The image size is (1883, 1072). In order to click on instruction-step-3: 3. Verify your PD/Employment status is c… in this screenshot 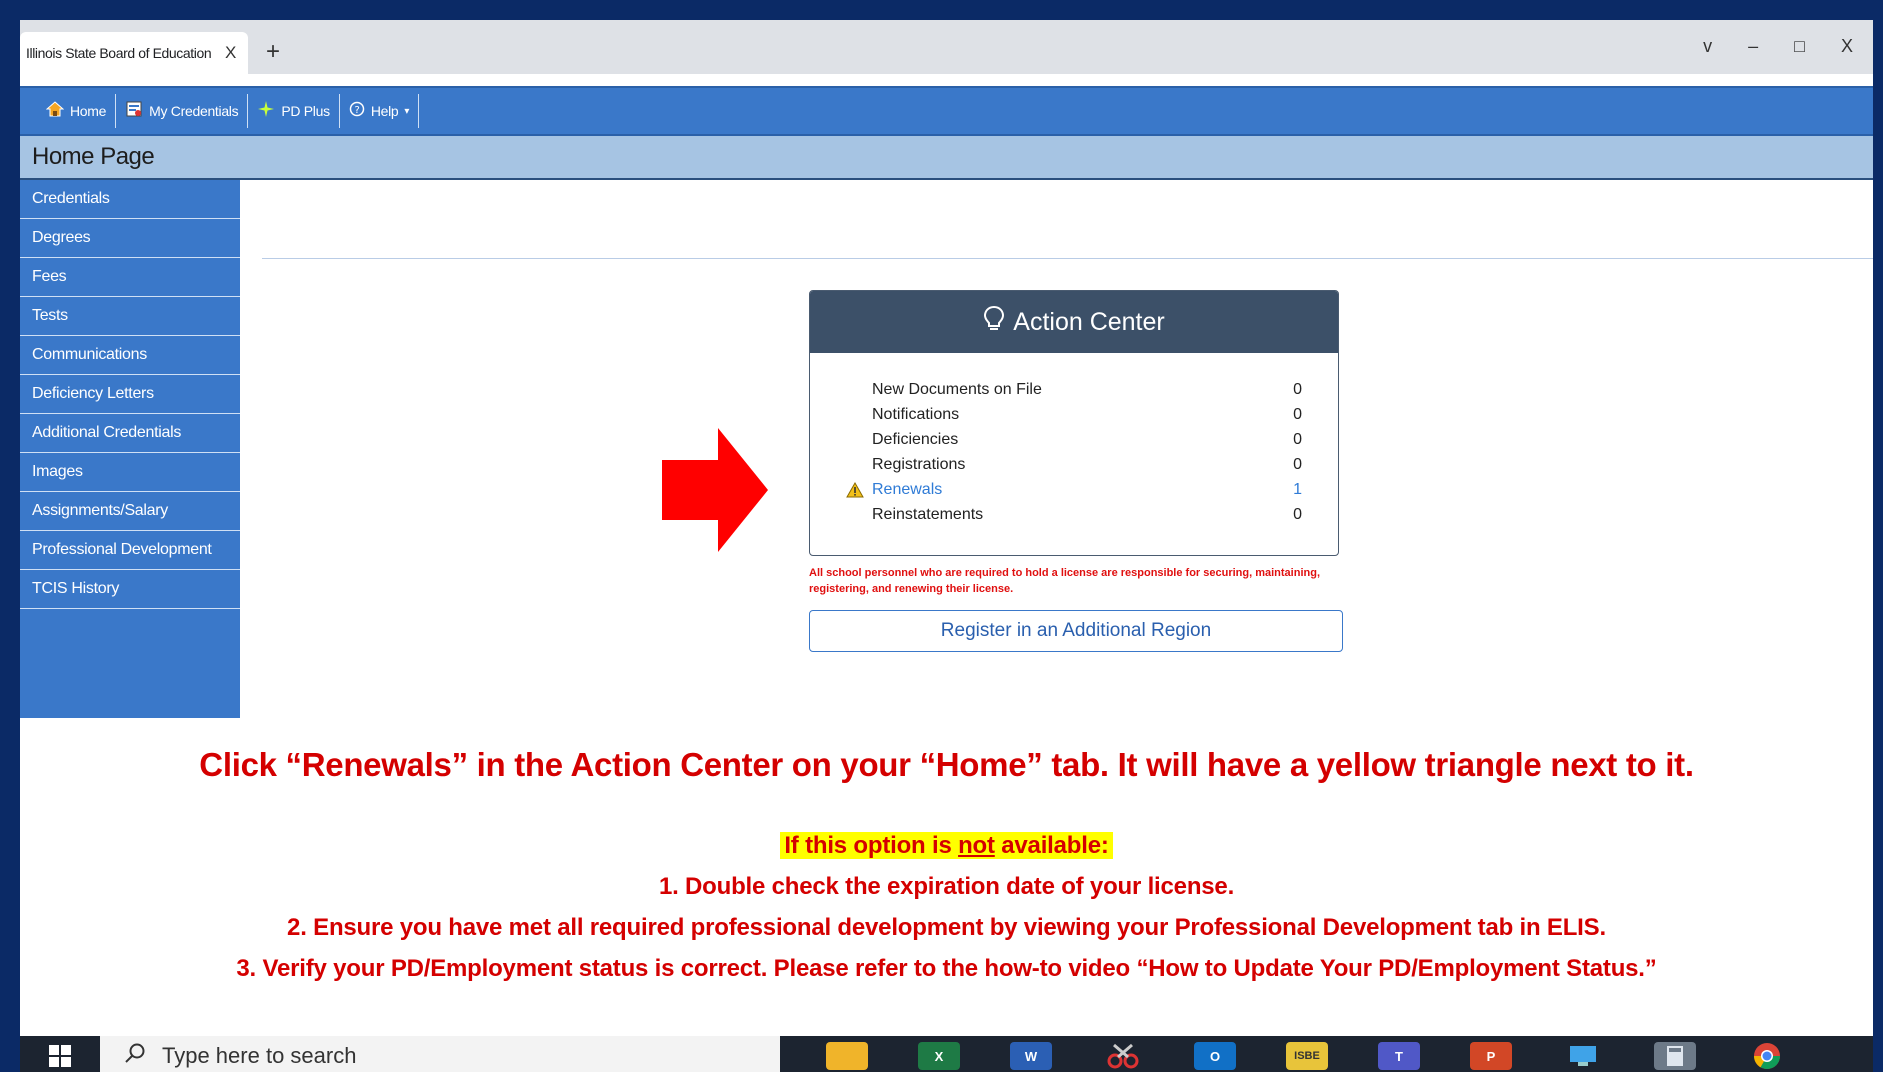, I will do `click(946, 968)`.